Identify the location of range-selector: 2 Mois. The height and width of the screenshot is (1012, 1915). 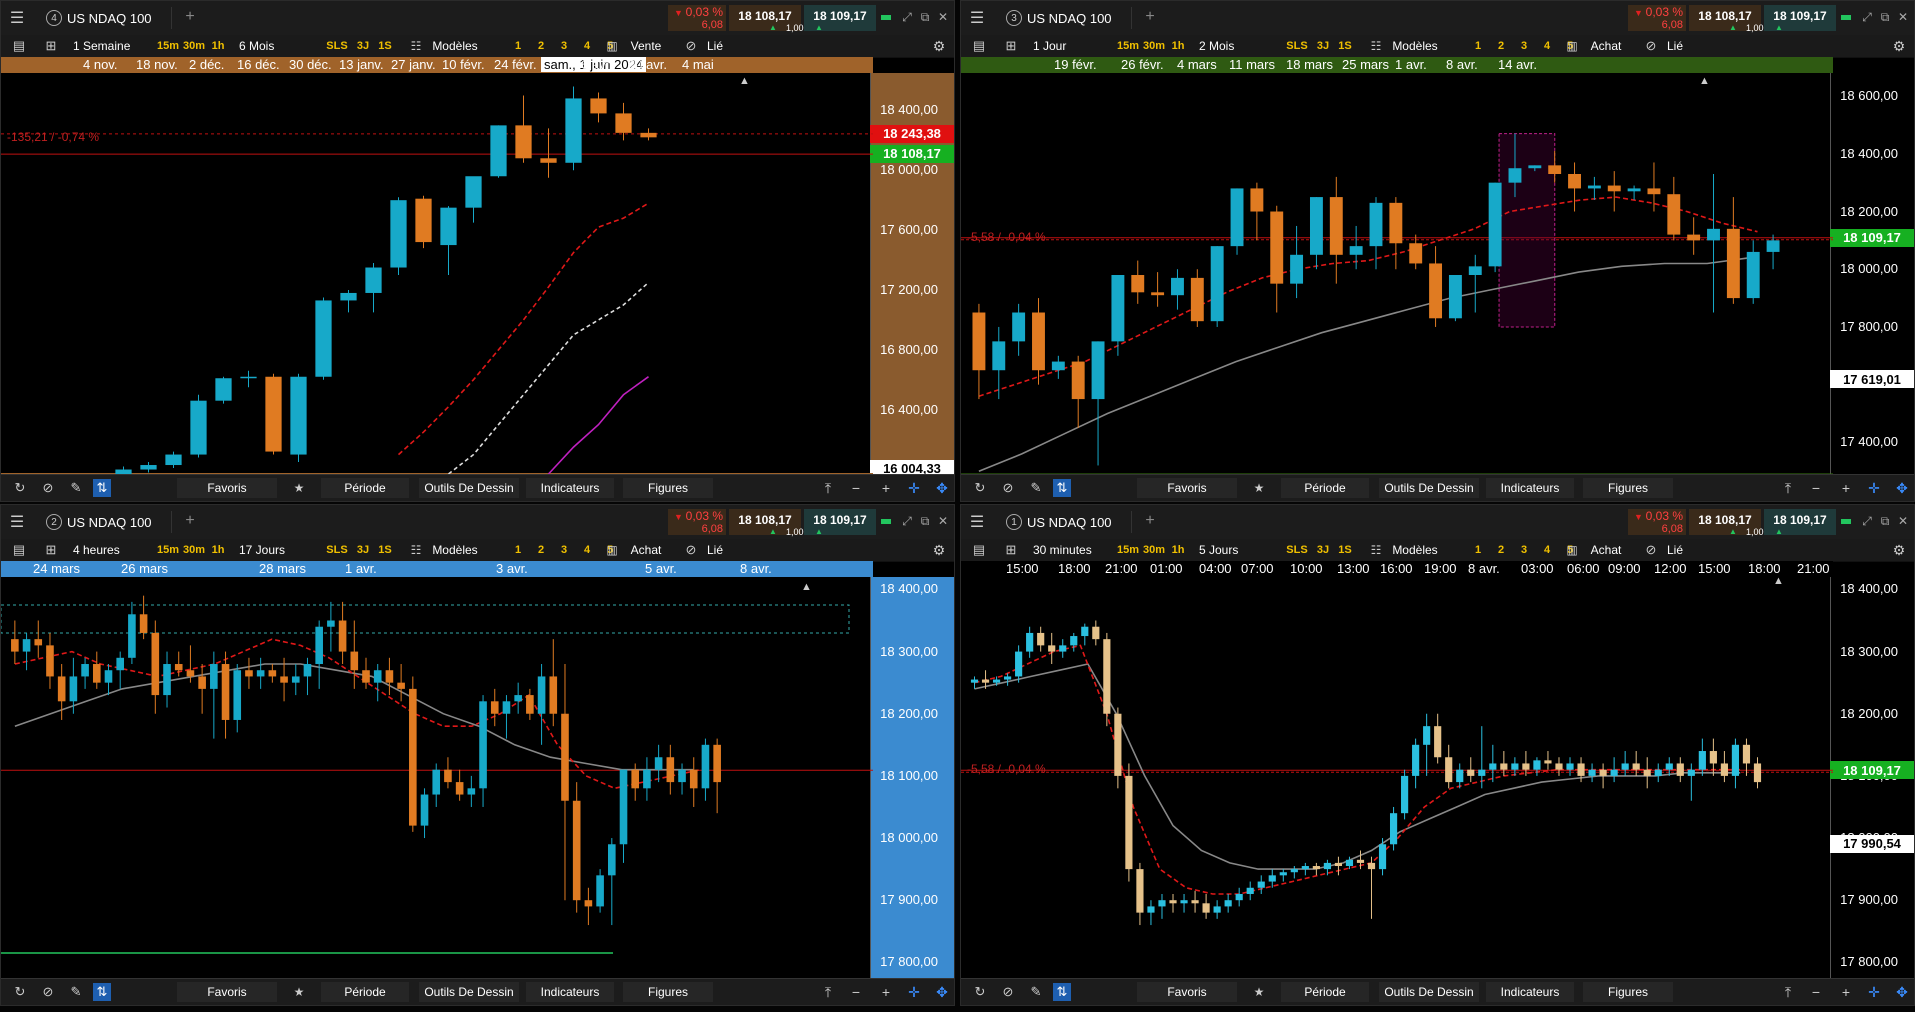
(1229, 46).